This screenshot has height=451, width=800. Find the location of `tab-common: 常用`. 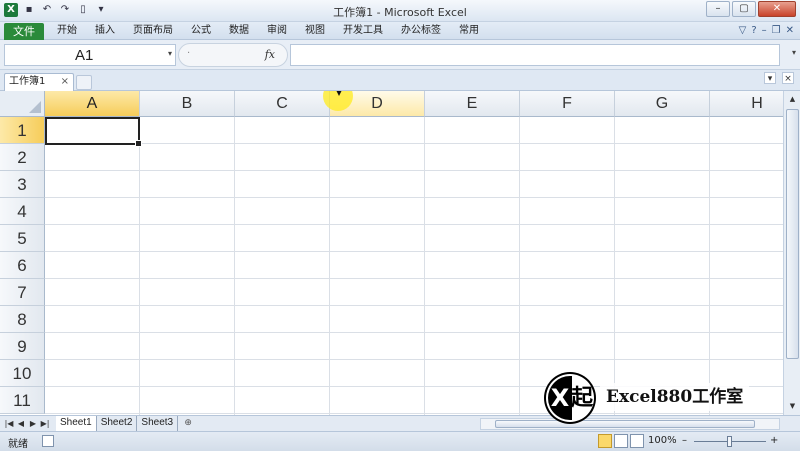

tab-common: 常用 is located at coordinates (469, 31).